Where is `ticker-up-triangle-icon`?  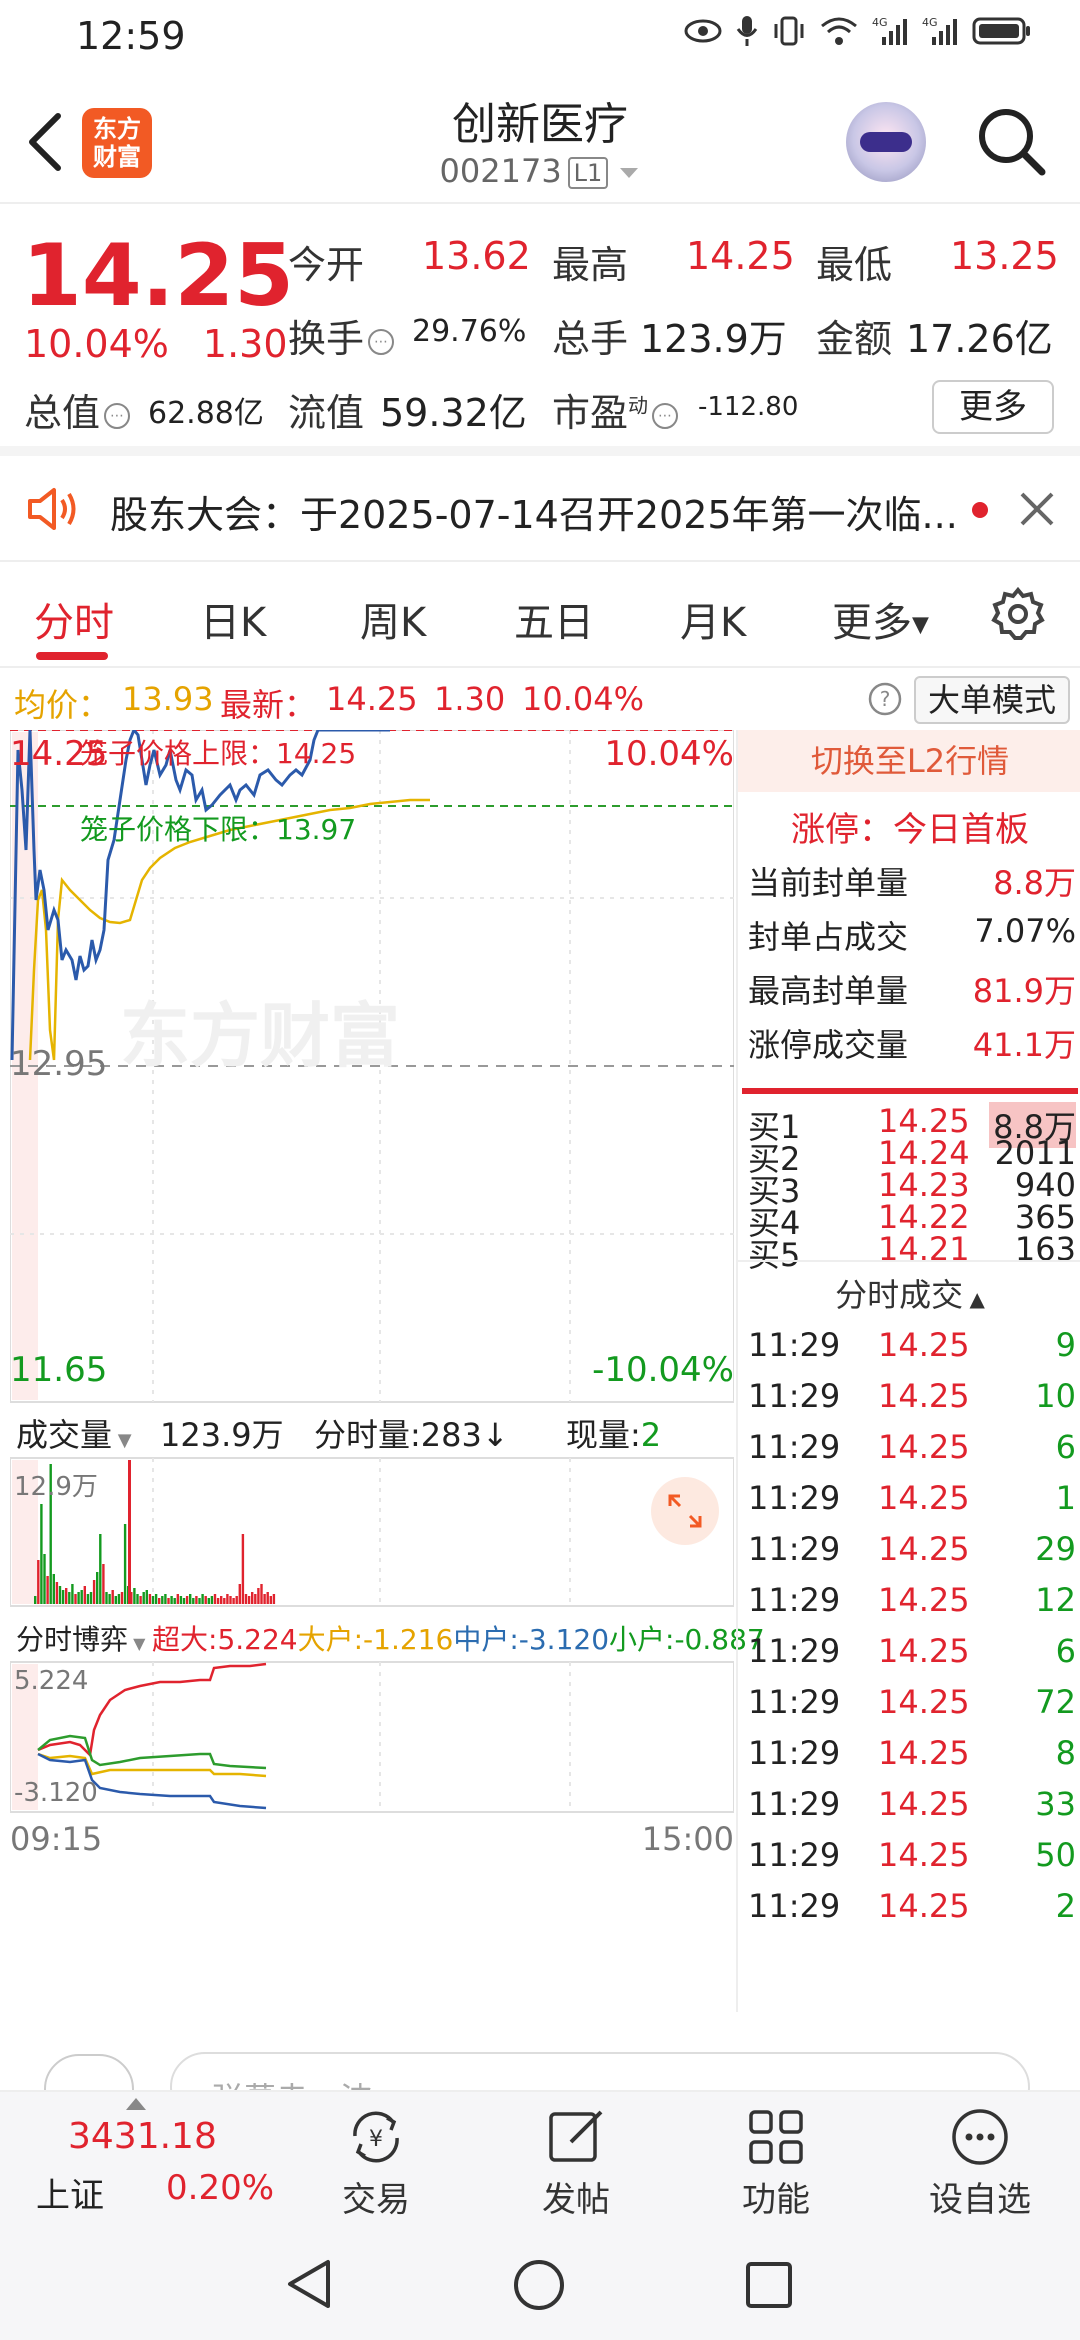
ticker-up-triangle-icon is located at coordinates (136, 2104).